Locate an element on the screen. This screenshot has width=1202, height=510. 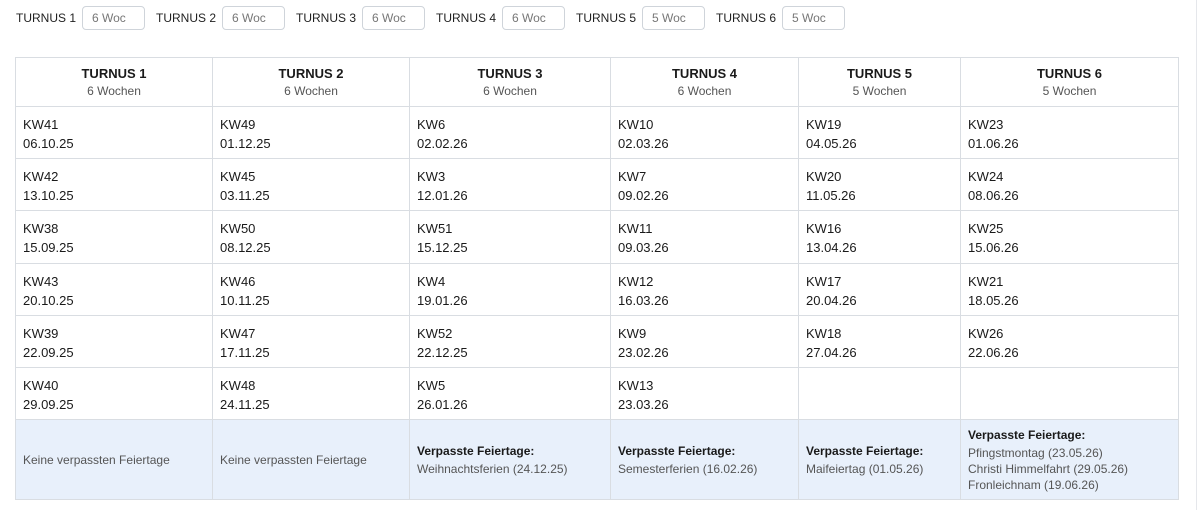
column-title: TURNUS 5 is located at coordinates (879, 73).